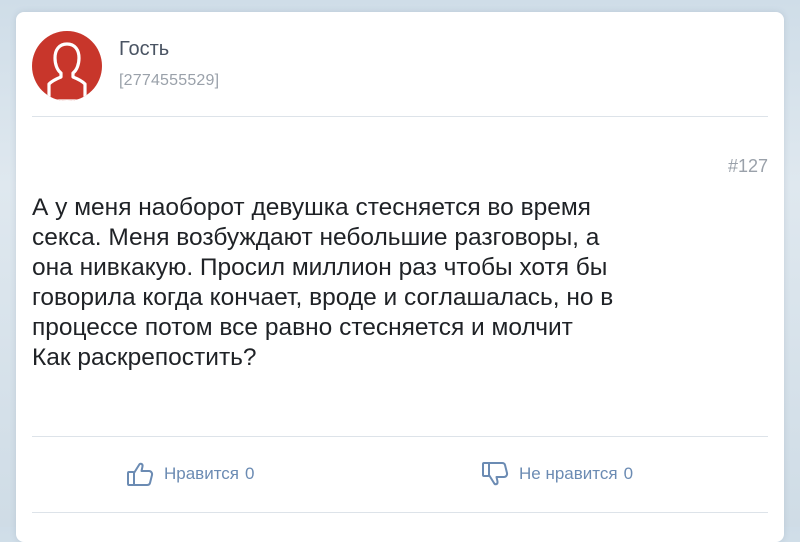  I want to click on like-count: 0, so click(250, 473).